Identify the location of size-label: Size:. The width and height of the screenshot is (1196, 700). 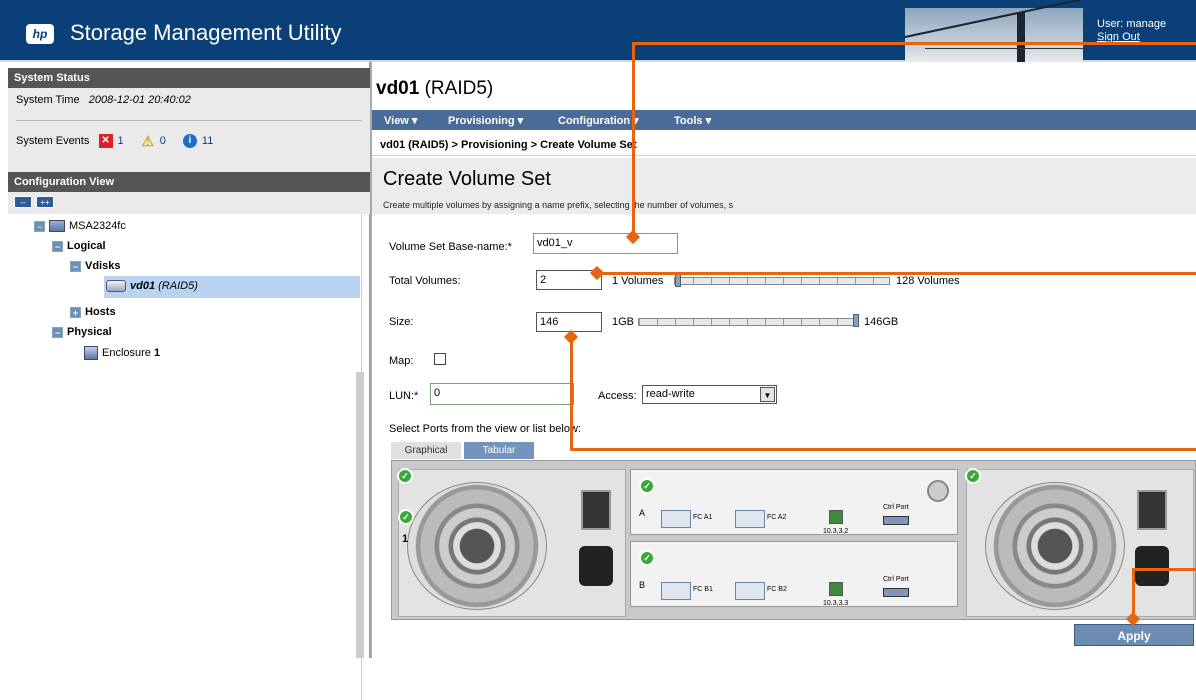
(401, 322).